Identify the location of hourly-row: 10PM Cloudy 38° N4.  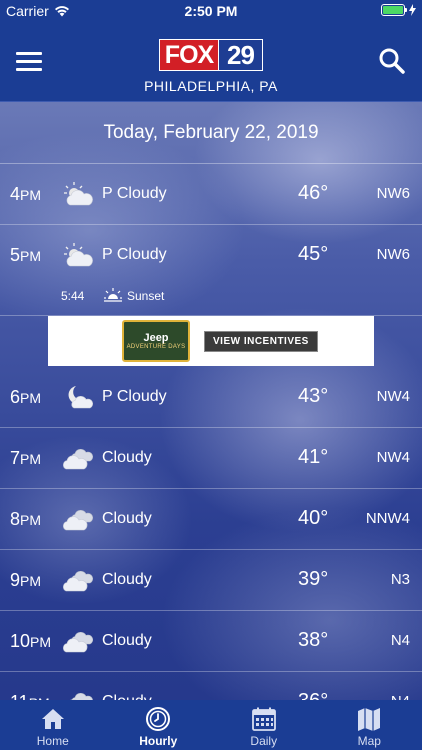
(211, 641).